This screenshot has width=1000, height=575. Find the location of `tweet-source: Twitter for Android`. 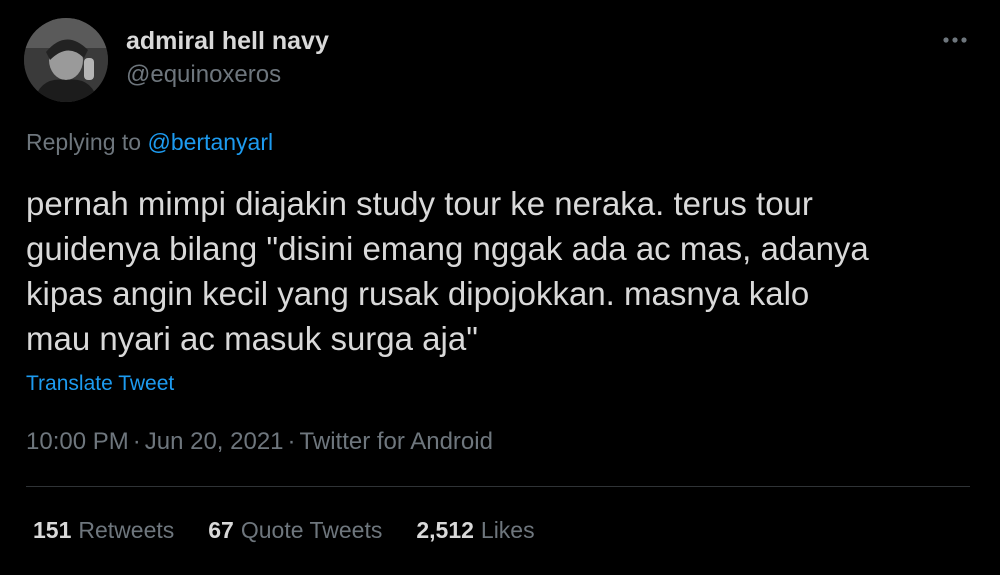

tweet-source: Twitter for Android is located at coordinates (396, 441).